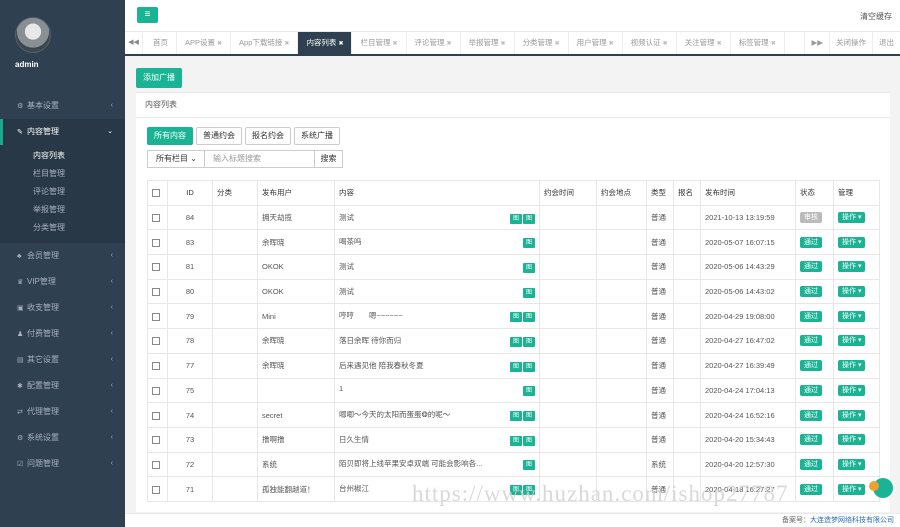 The image size is (900, 527). I want to click on category-select: 所有栏目 ⌄, so click(176, 159).